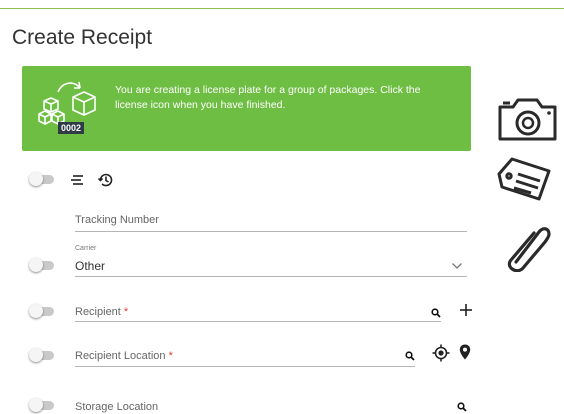  Describe the element at coordinates (271, 231) in the screenshot. I see `tracking-number-input` at that location.